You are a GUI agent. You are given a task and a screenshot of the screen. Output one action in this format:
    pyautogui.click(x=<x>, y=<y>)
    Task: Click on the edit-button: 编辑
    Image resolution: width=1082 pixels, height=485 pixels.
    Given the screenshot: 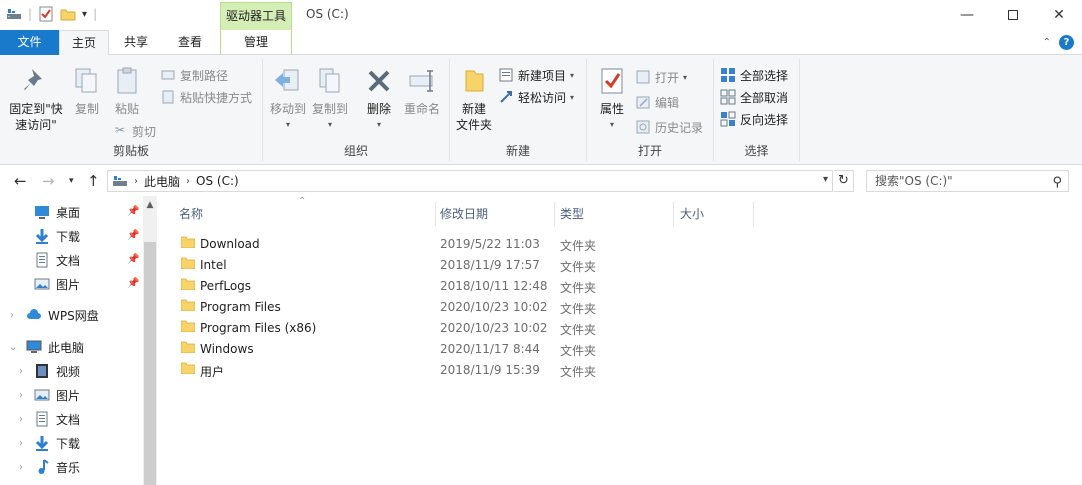 What is the action you would take?
    pyautogui.click(x=657, y=102)
    